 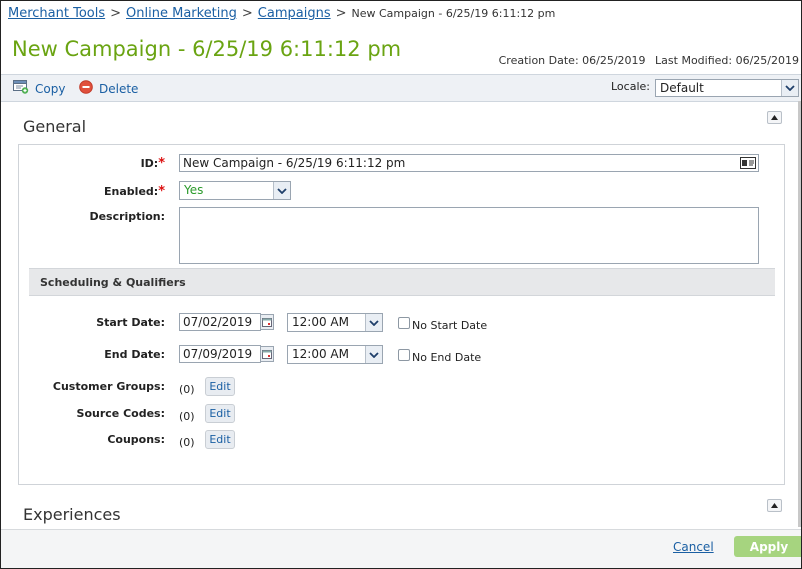 I want to click on start-date-field: 07/02/2019, so click(x=220, y=322).